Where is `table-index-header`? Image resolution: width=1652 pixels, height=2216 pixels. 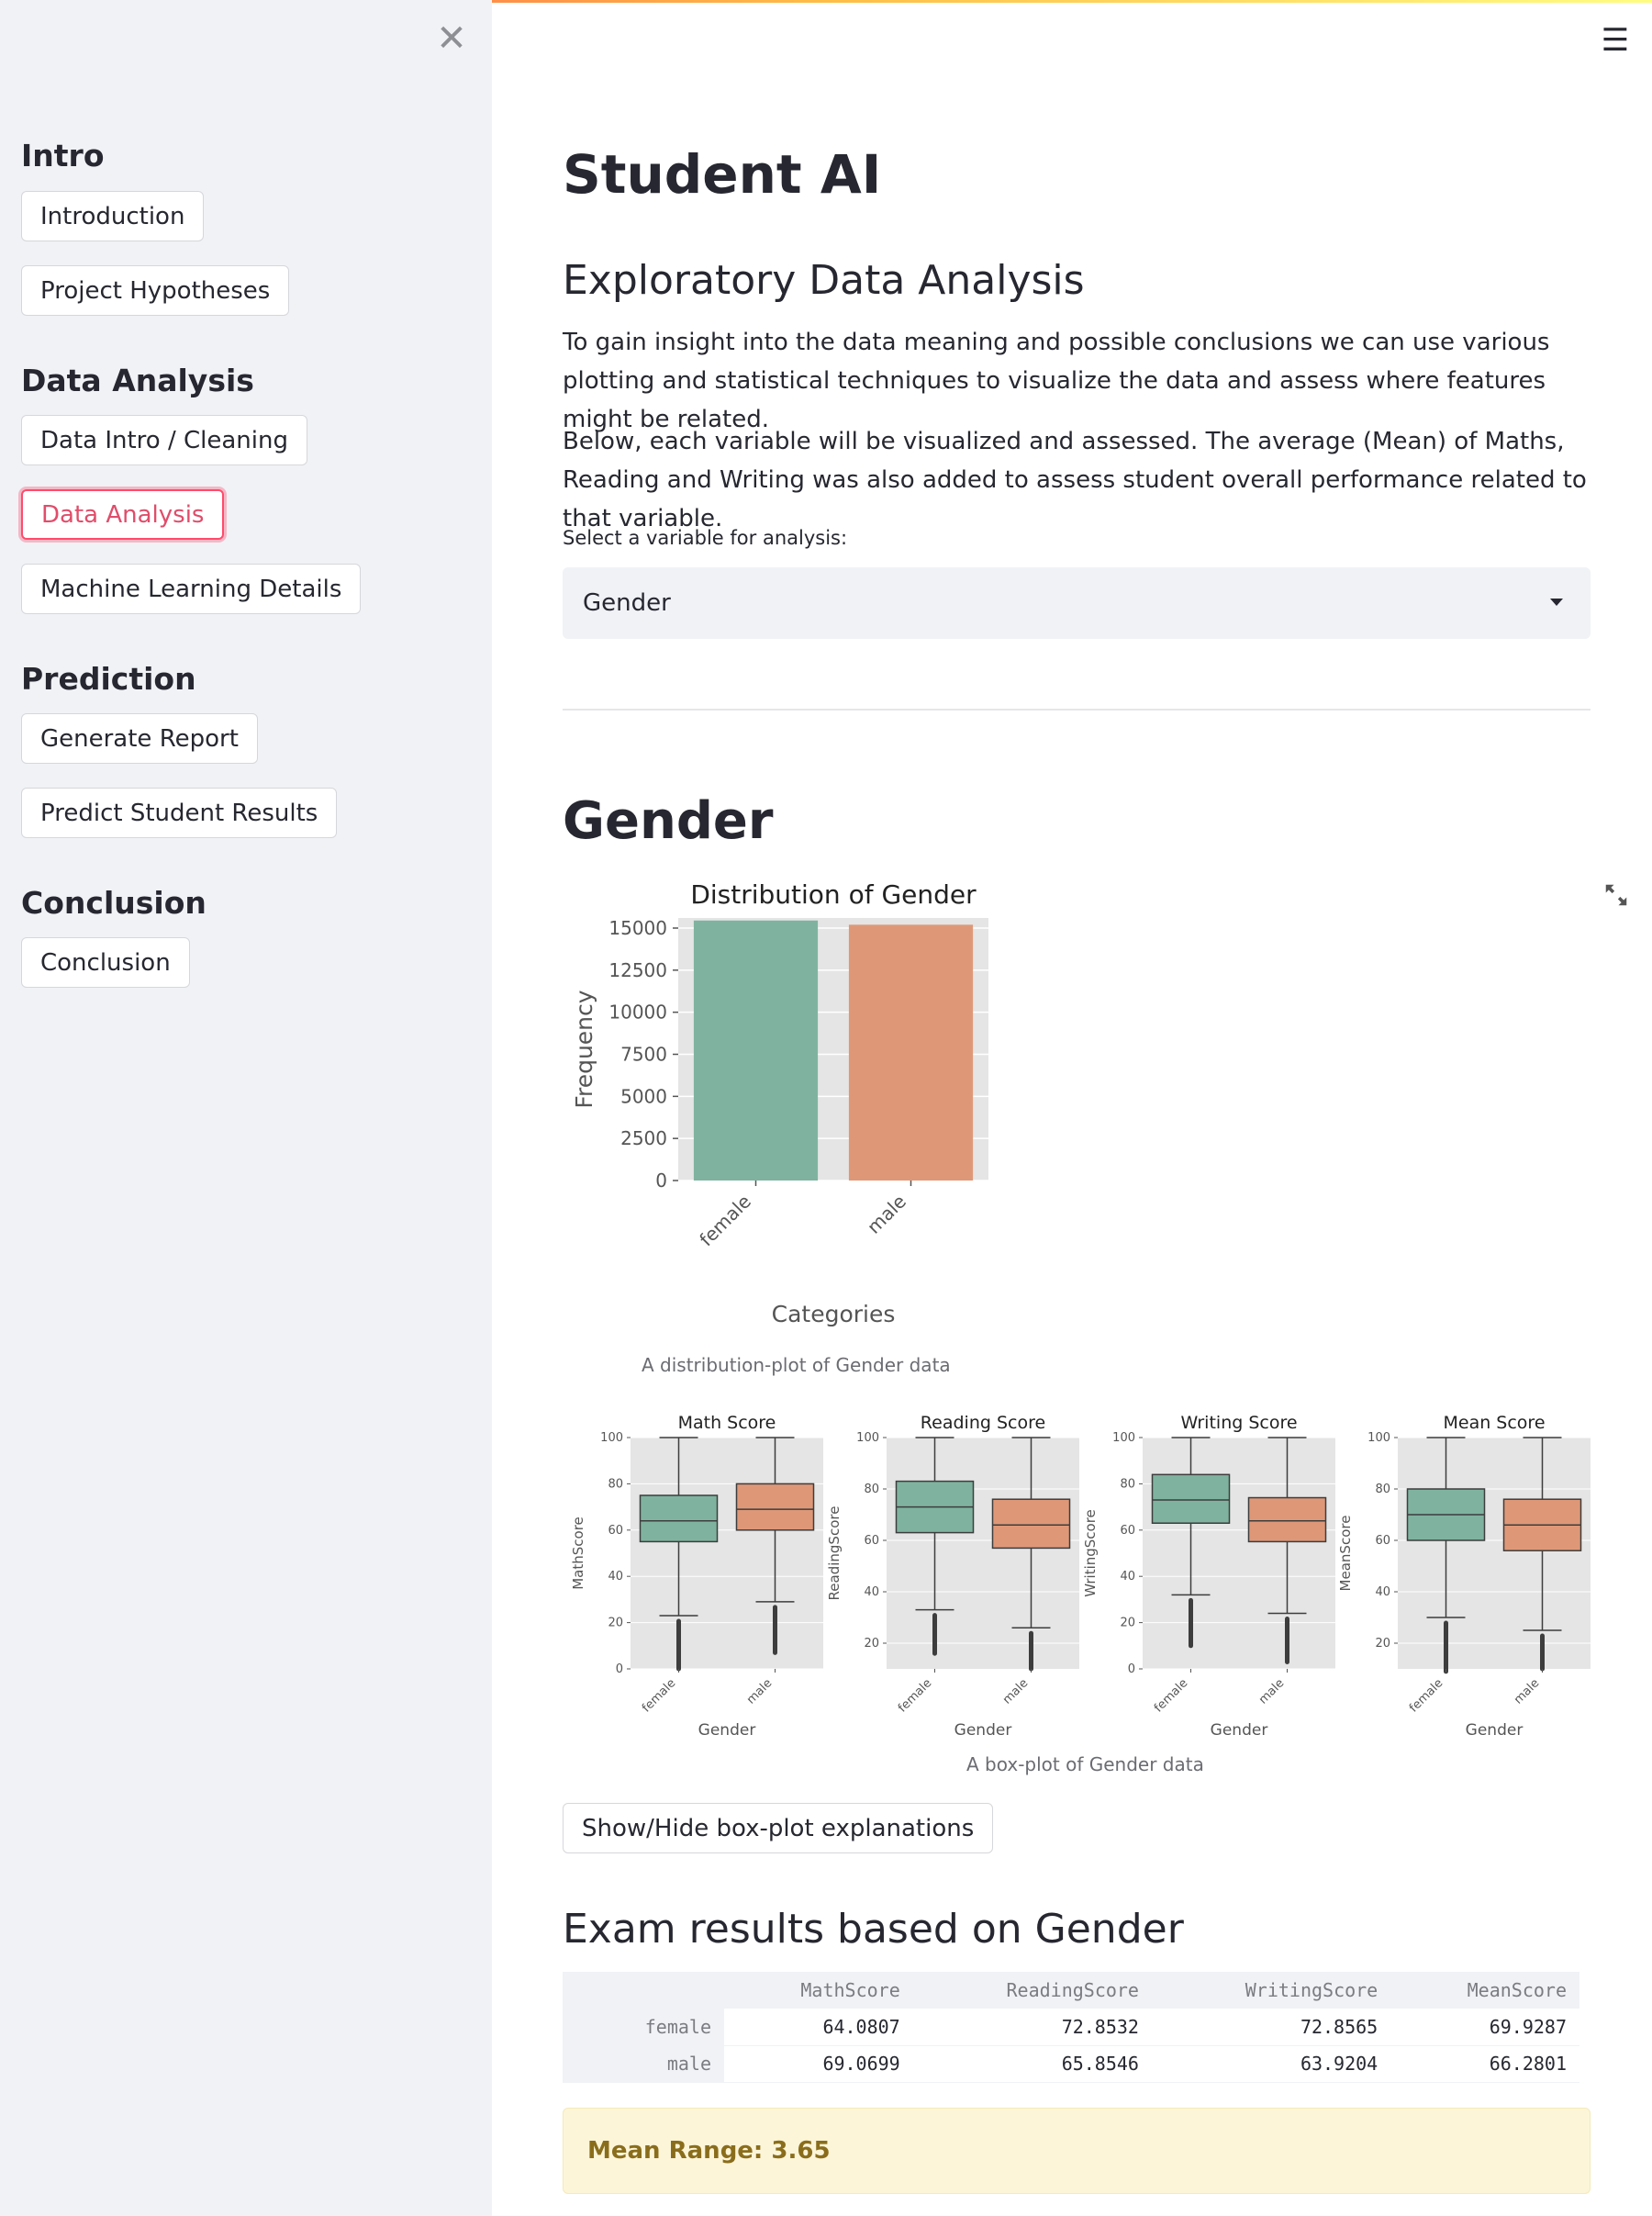 table-index-header is located at coordinates (643, 1990).